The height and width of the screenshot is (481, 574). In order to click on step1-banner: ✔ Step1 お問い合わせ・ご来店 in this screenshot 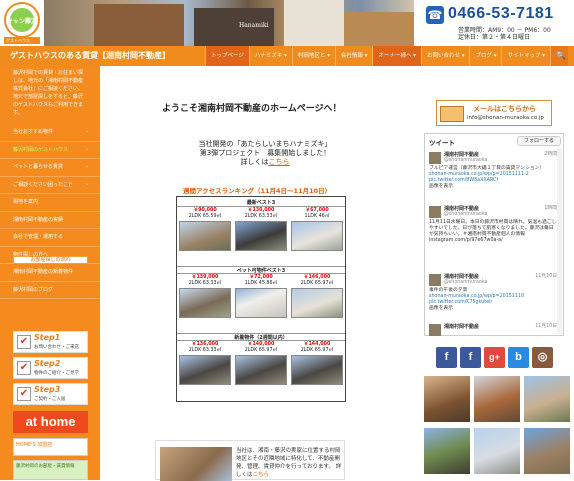, I will do `click(50, 342)`.